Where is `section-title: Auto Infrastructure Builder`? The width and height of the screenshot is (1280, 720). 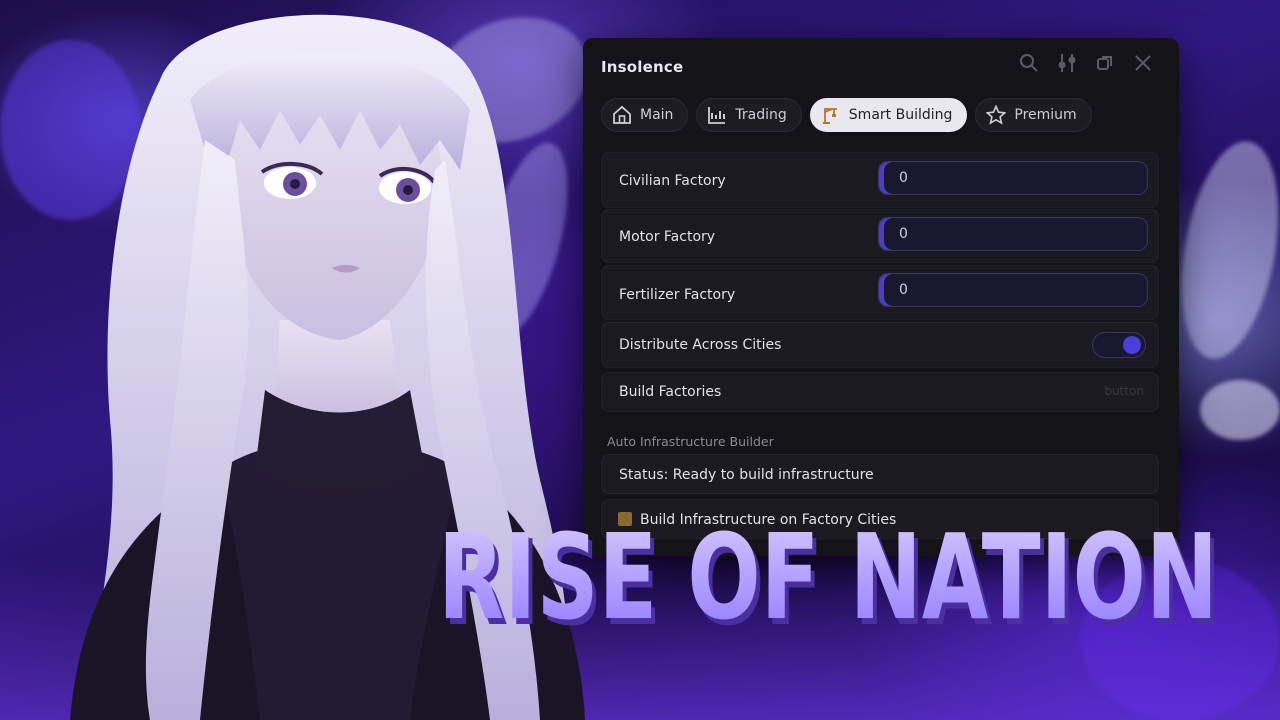 section-title: Auto Infrastructure Builder is located at coordinates (690, 441).